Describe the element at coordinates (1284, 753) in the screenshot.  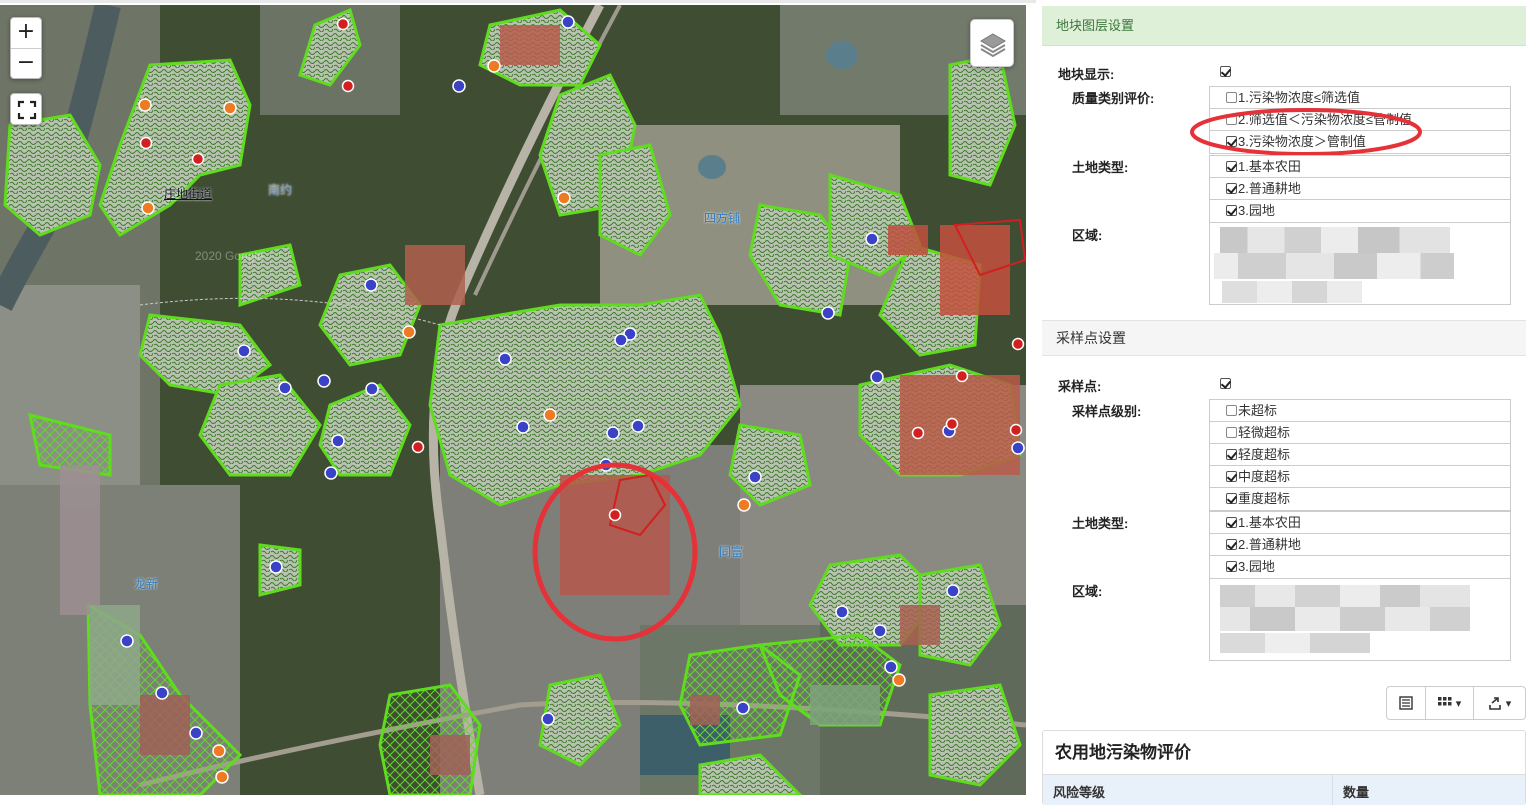
I see `evaluation-title: 农用地污染物评价` at that location.